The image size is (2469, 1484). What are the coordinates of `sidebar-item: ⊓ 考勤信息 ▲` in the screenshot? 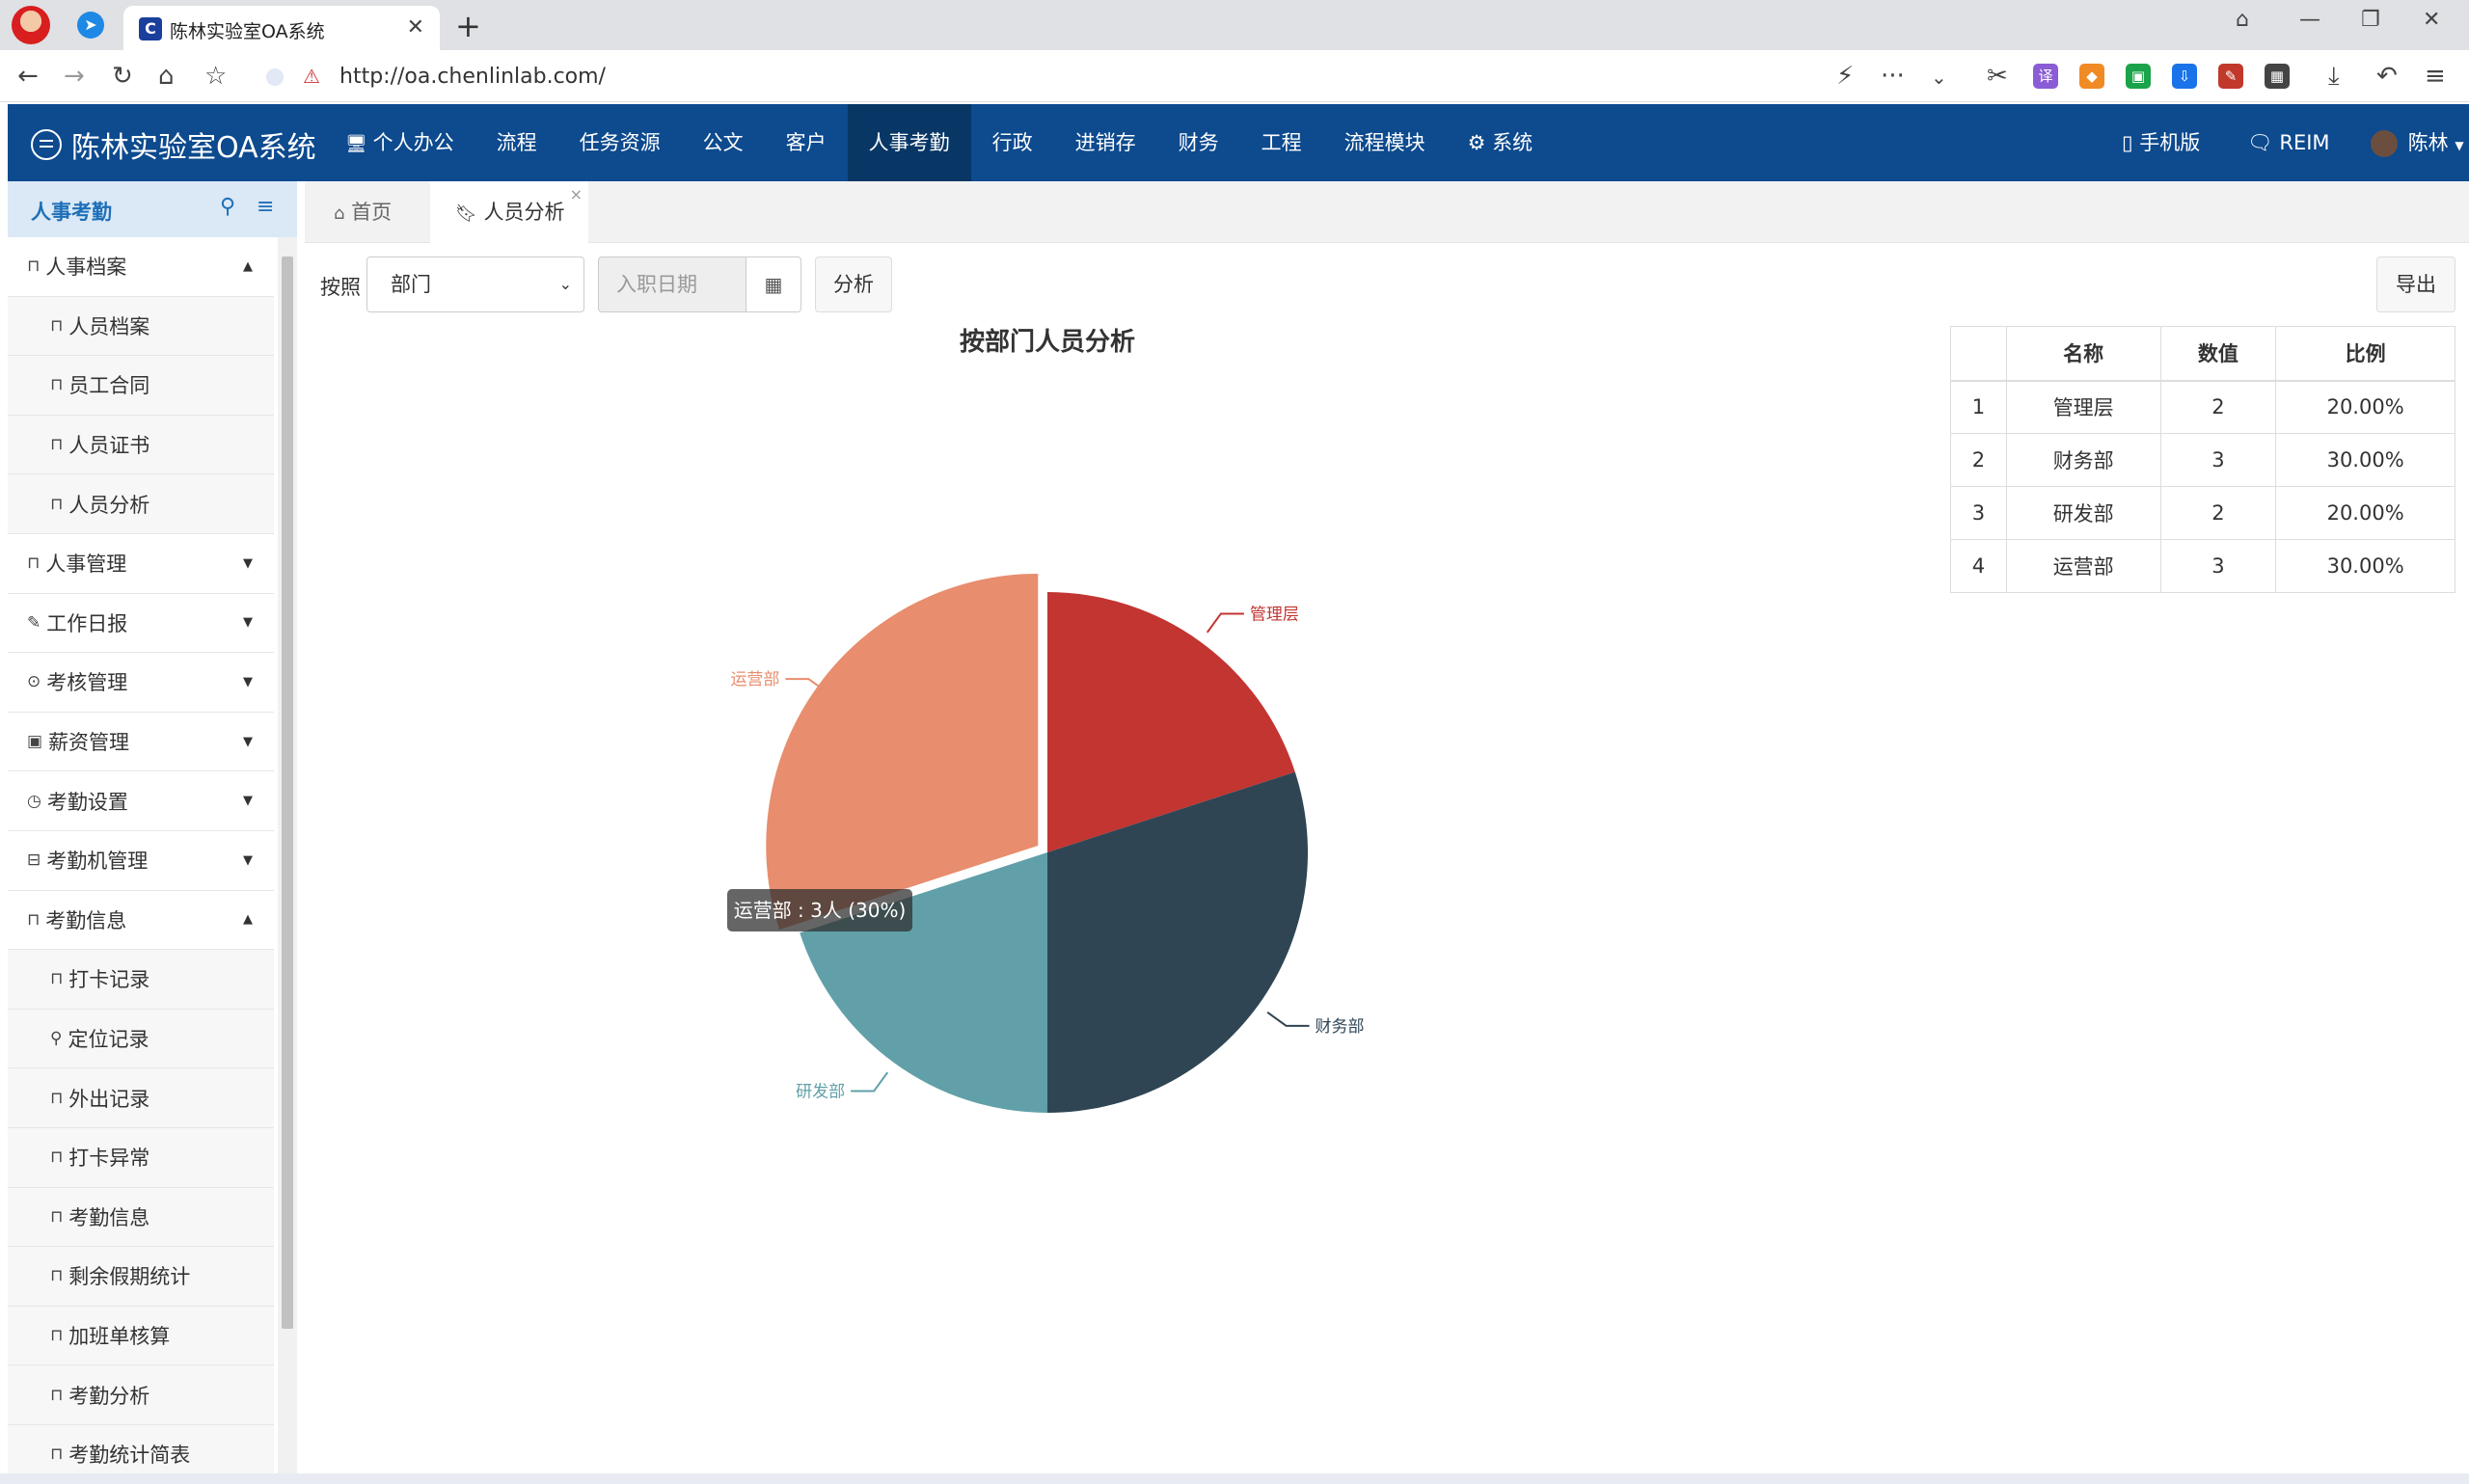 It's located at (141, 920).